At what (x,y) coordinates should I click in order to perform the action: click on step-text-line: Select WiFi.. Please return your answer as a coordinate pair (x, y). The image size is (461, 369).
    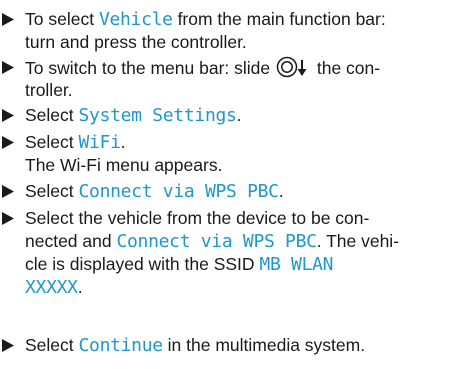
    Looking at the image, I should click on (75, 142).